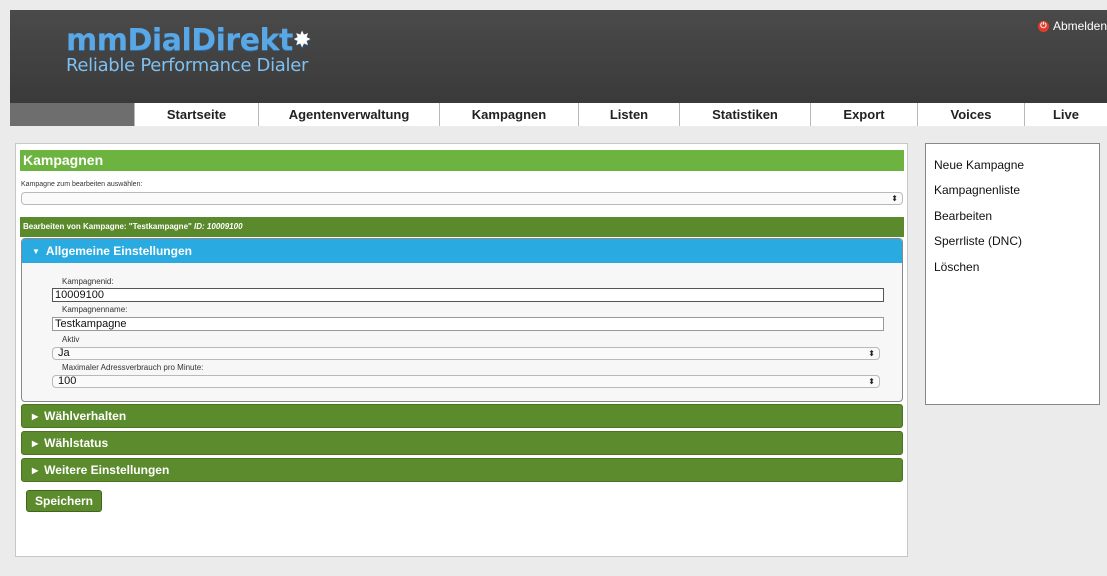 This screenshot has height=576, width=1107. Describe the element at coordinates (508, 114) in the screenshot. I see `nav-item-kampagnen: Kampagnen` at that location.